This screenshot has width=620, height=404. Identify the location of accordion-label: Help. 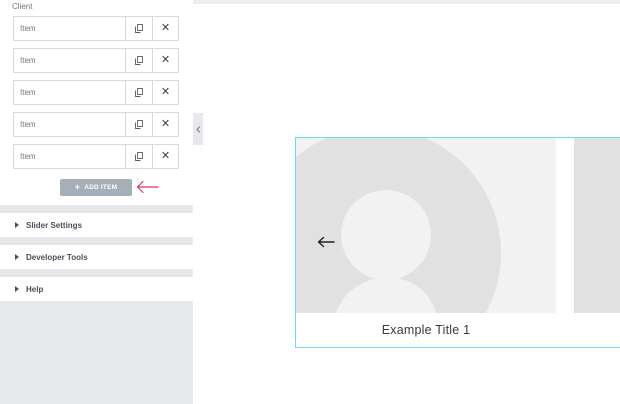
(35, 289).